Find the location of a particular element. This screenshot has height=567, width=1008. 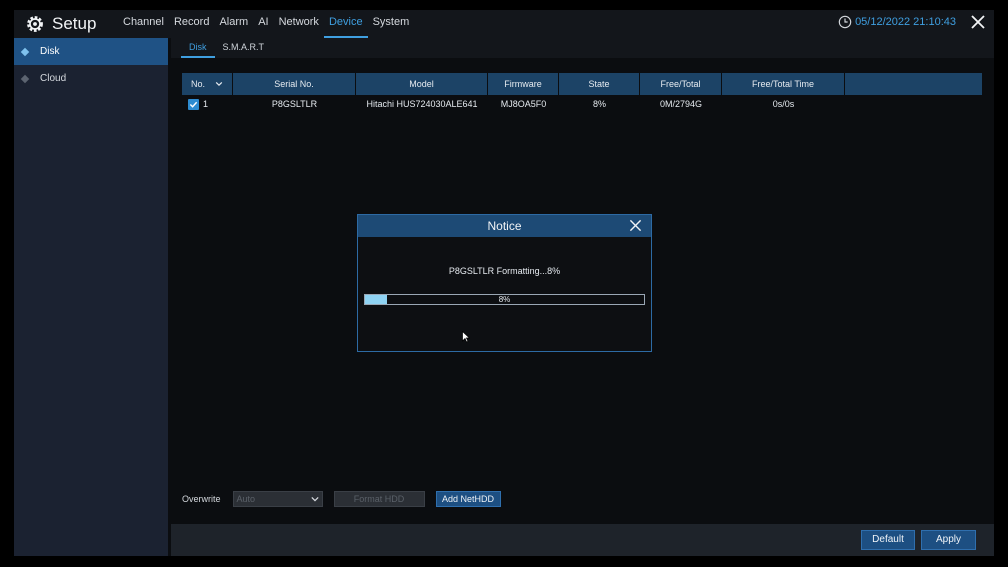

cell-no-text: 1 is located at coordinates (206, 104).